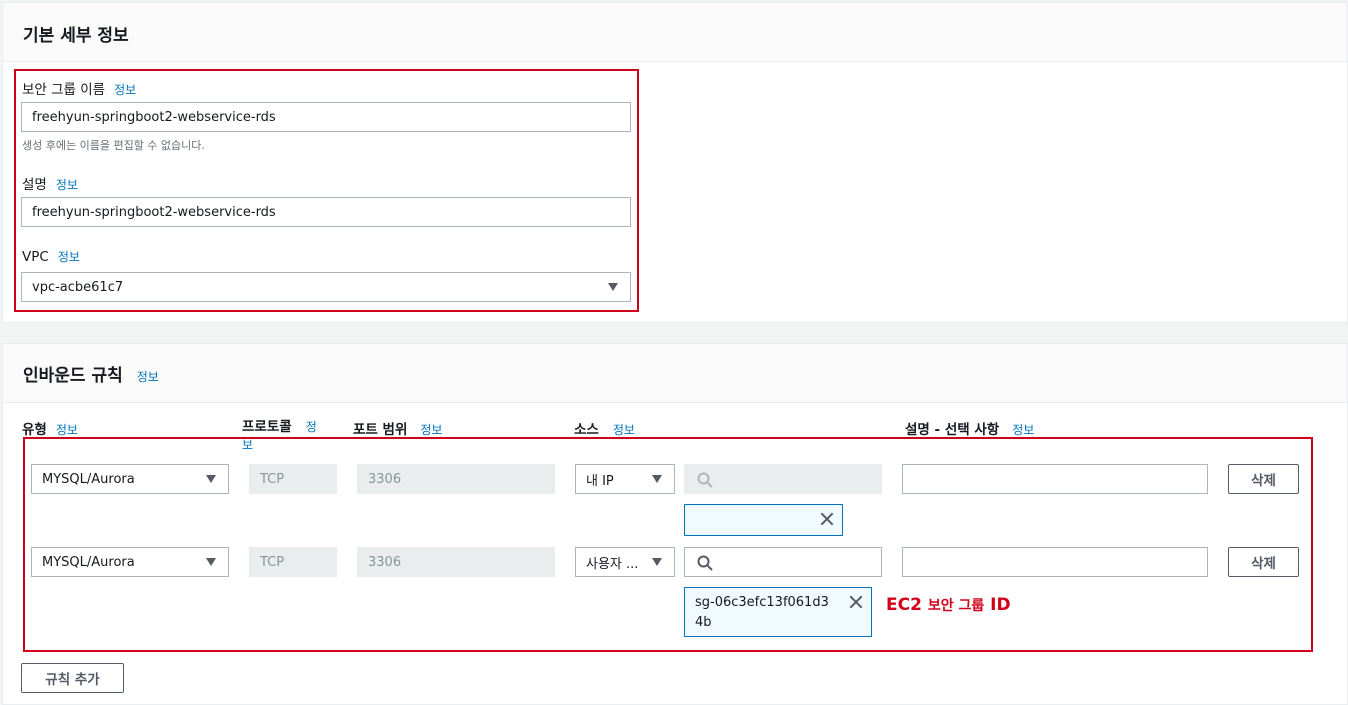 This screenshot has width=1348, height=705. I want to click on port-info-link: 정보, so click(431, 430).